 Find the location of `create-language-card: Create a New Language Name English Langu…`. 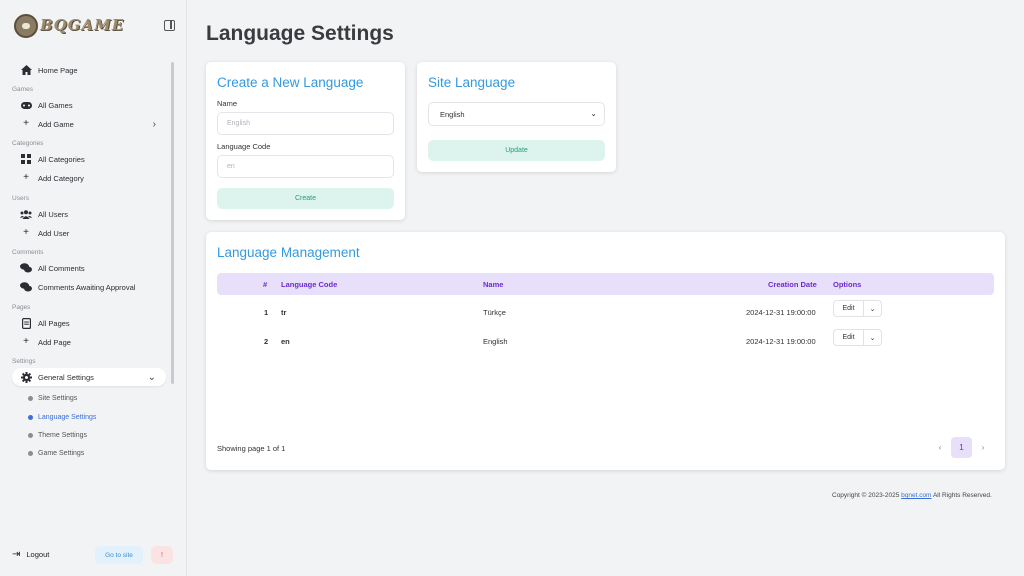

create-language-card: Create a New Language Name English Langu… is located at coordinates (305, 141).